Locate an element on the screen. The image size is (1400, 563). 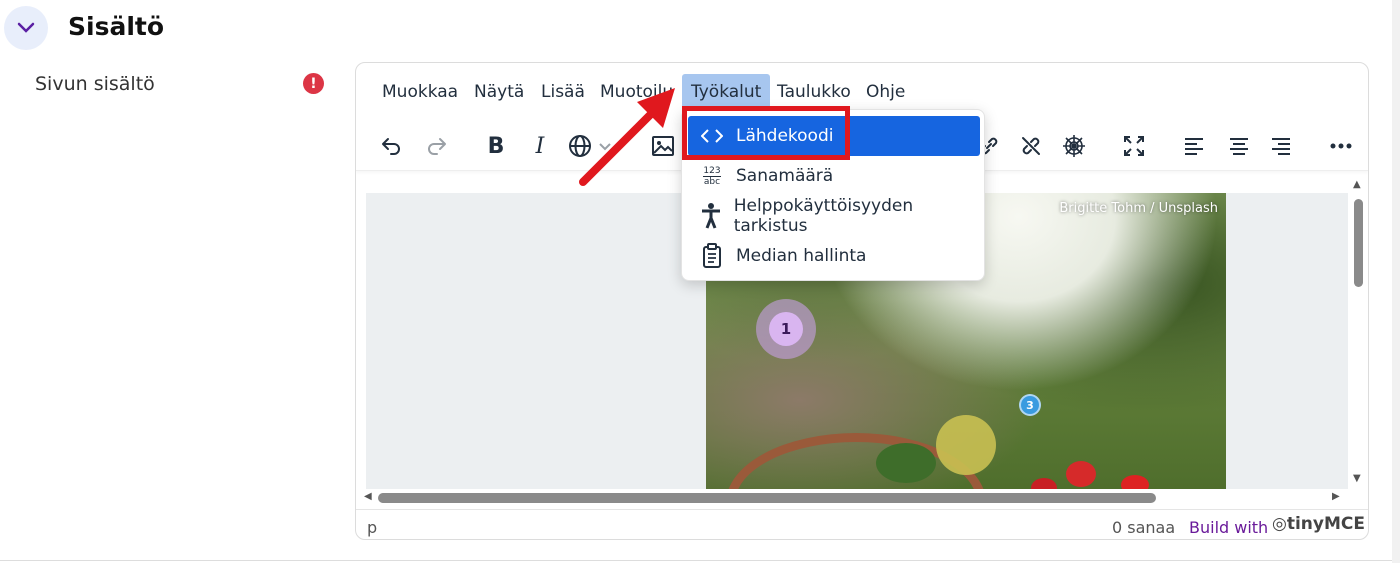
menu-taulukko: Taulukko is located at coordinates (814, 92).